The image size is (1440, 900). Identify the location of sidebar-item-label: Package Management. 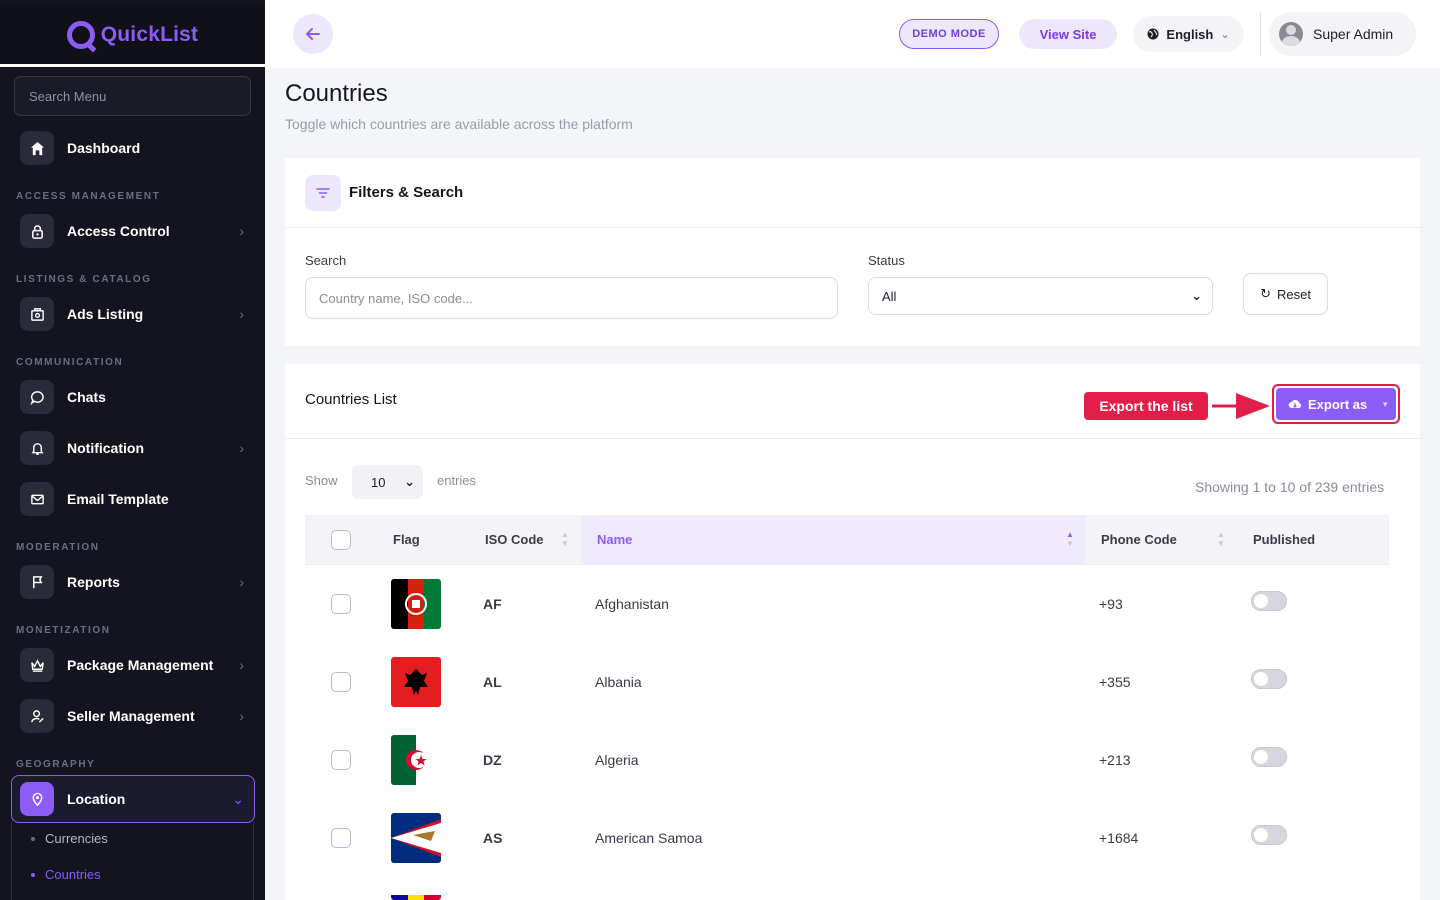
(140, 665).